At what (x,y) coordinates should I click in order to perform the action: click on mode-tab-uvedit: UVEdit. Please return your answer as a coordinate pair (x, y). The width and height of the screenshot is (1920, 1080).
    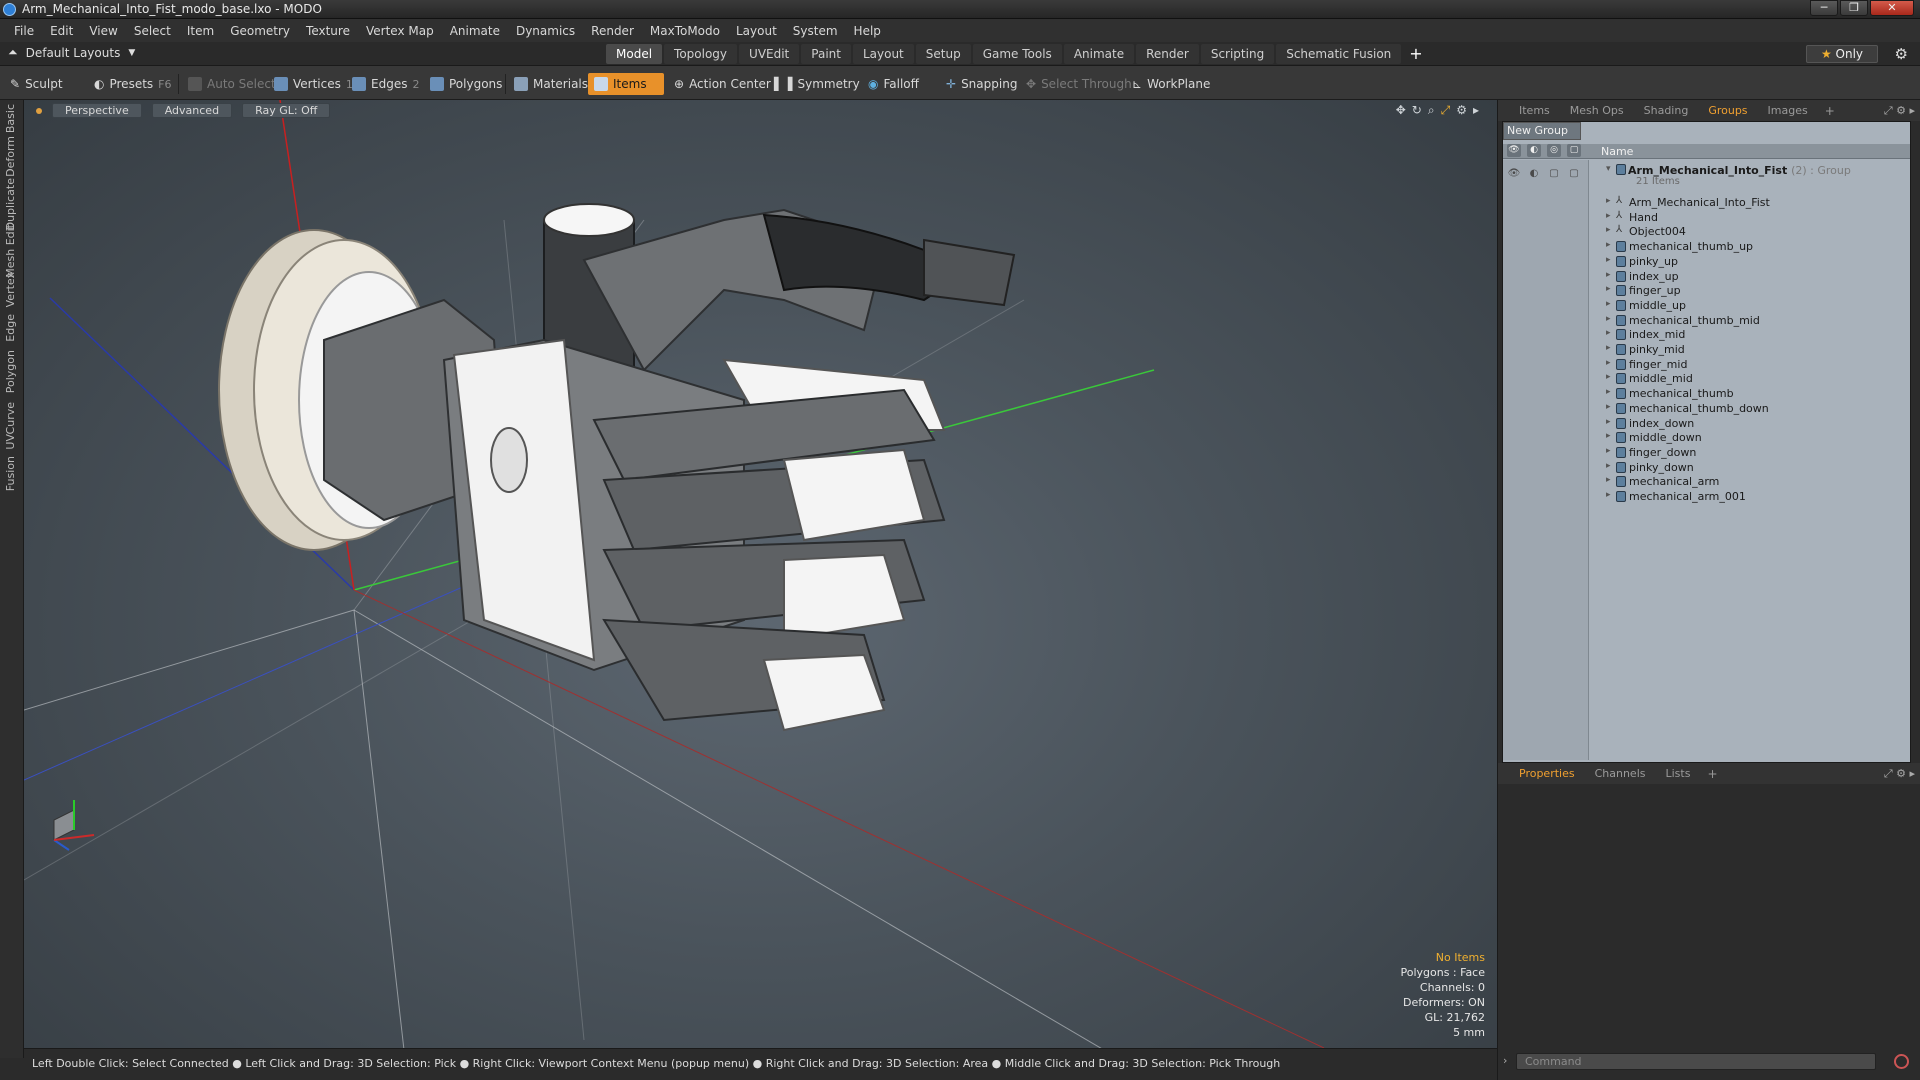
    Looking at the image, I should click on (769, 54).